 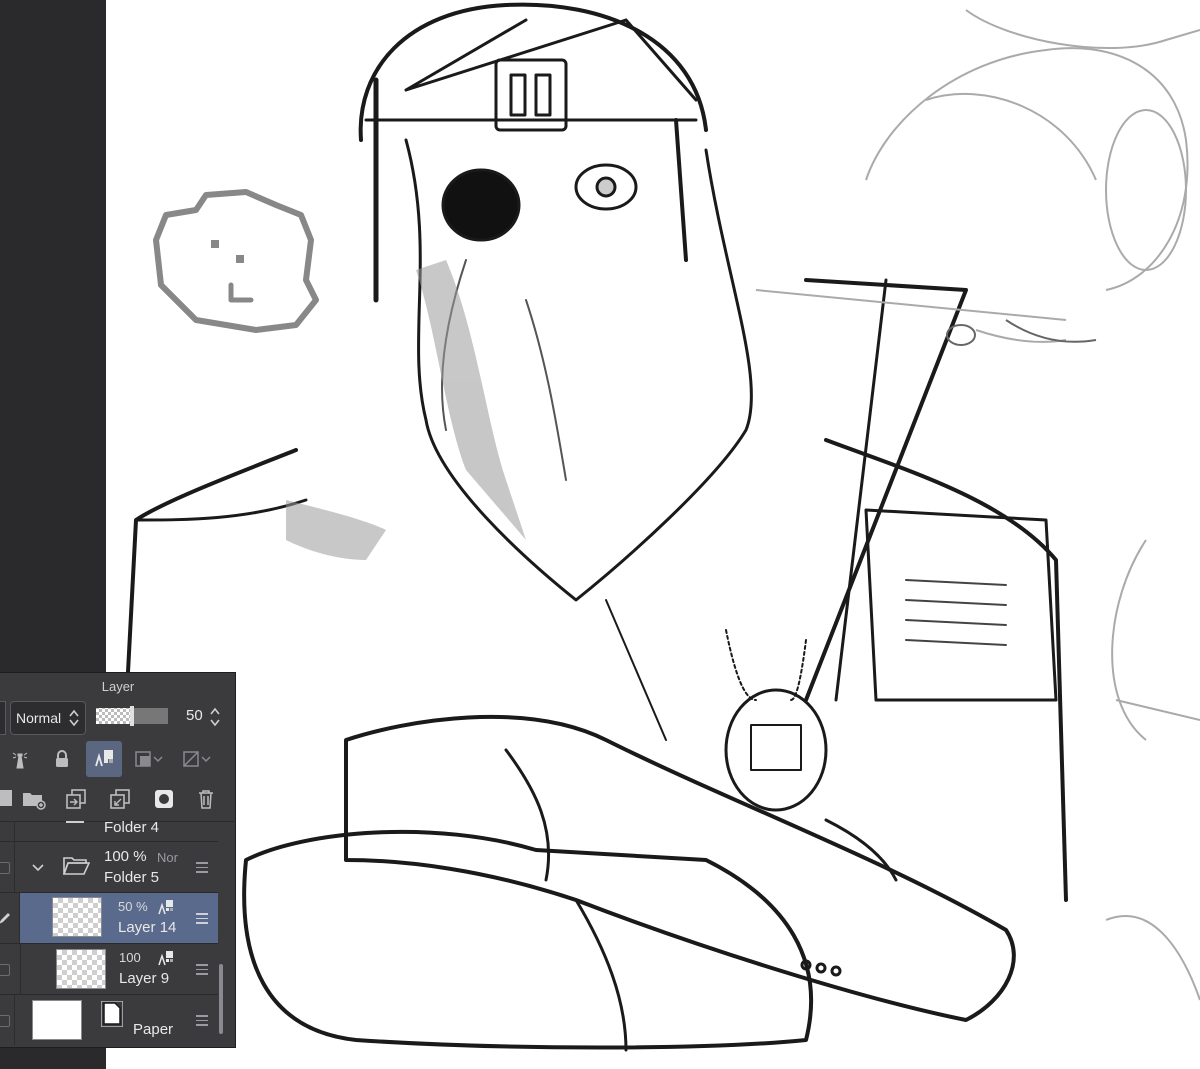 I want to click on lock-icon, so click(x=62, y=758).